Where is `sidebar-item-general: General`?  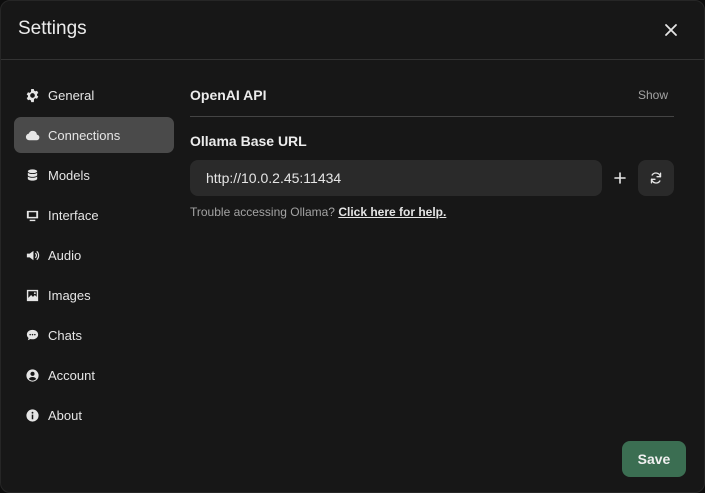
sidebar-item-general: General is located at coordinates (94, 95).